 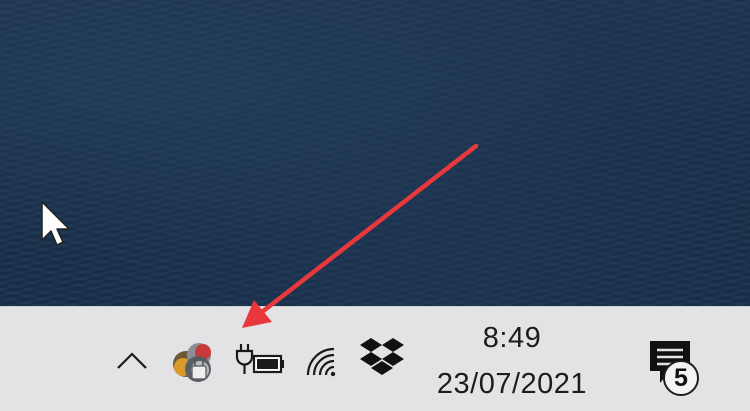 What do you see at coordinates (192, 362) in the screenshot?
I see `colorful-circles-icon` at bounding box center [192, 362].